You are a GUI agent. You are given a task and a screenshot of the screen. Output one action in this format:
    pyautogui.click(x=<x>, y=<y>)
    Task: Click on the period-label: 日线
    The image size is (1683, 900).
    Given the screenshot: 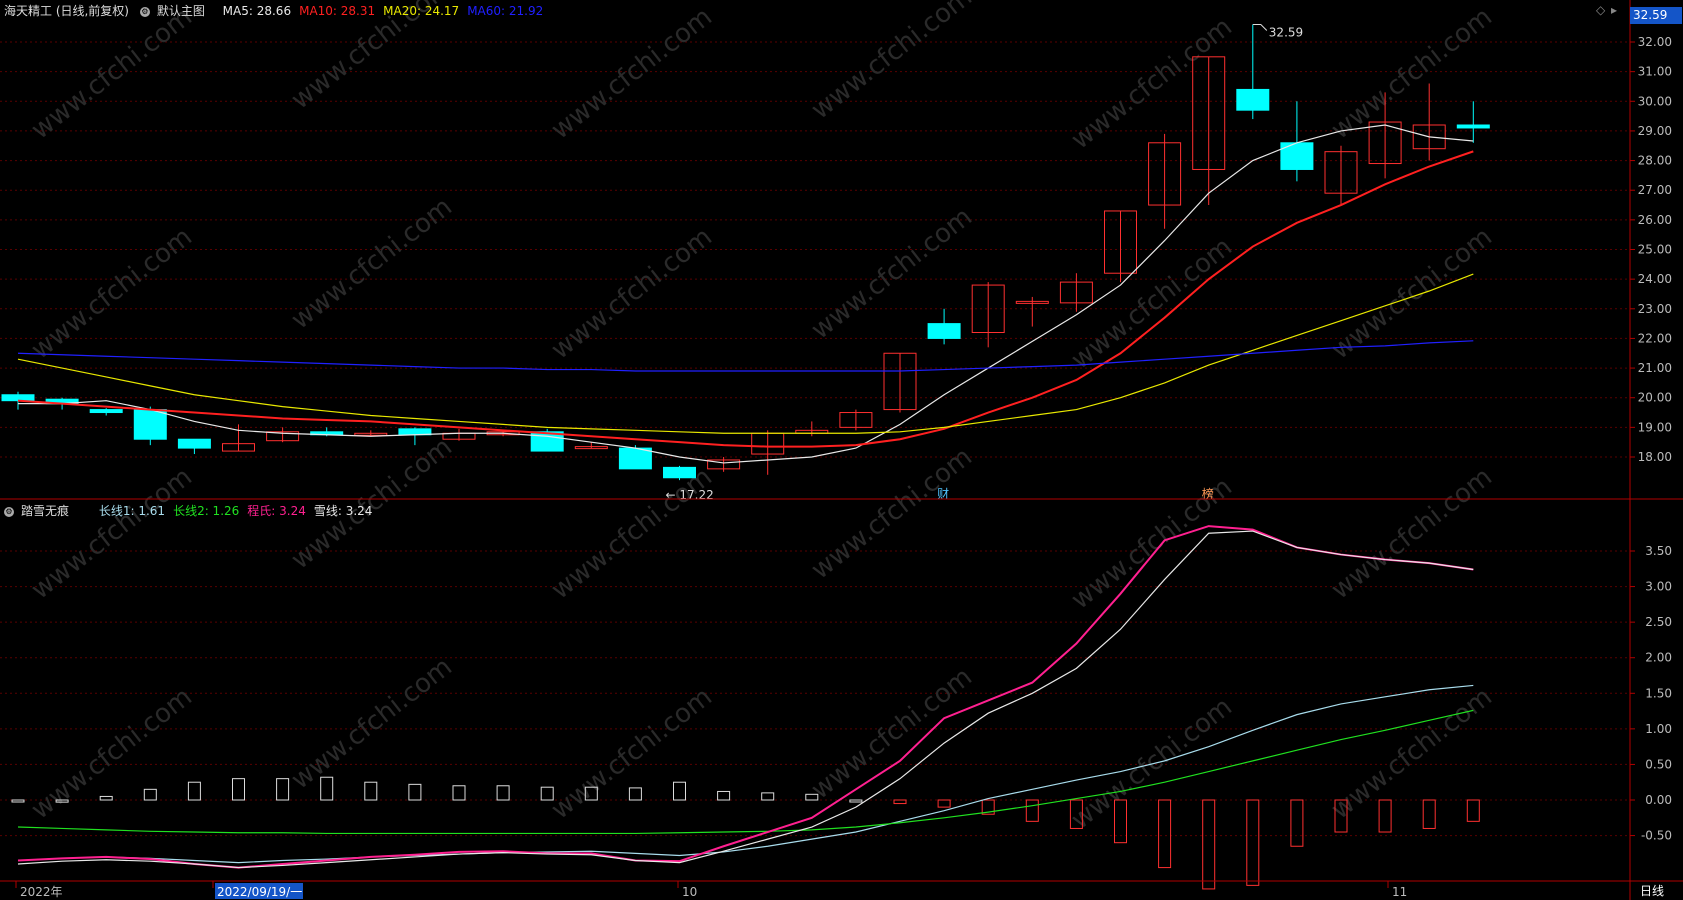 What is the action you would take?
    pyautogui.click(x=1652, y=890)
    